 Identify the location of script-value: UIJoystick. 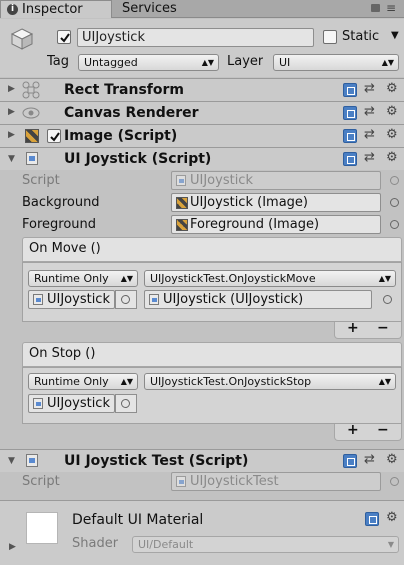
(221, 180).